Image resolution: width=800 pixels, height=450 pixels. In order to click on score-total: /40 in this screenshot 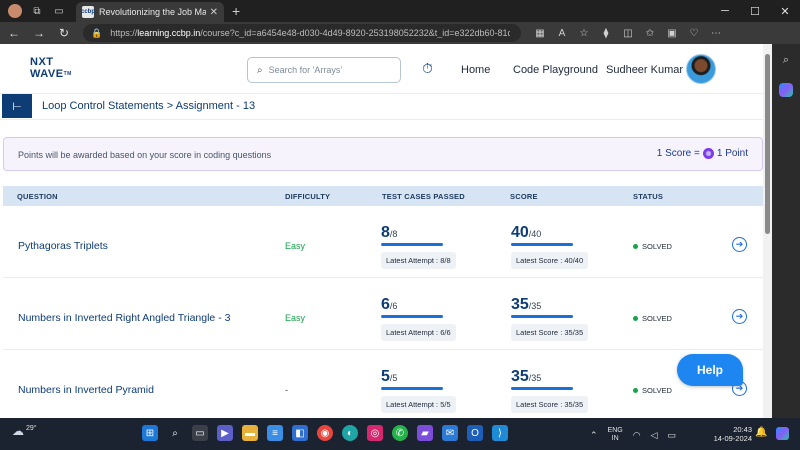, I will do `click(535, 234)`.